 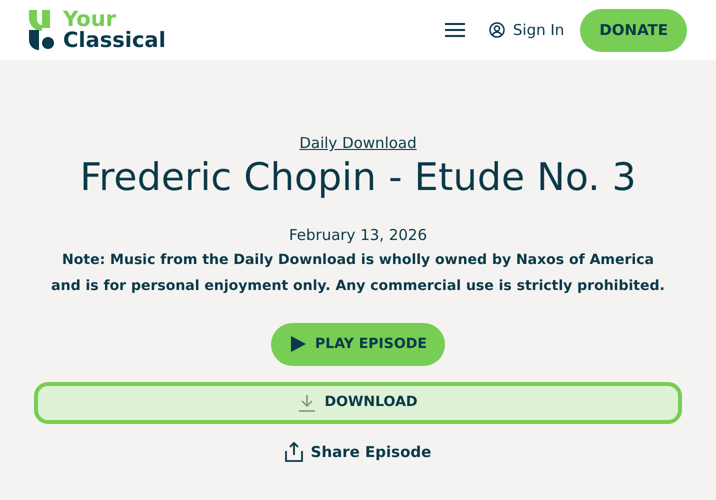 What do you see at coordinates (42, 30) in the screenshot?
I see `logo-icon` at bounding box center [42, 30].